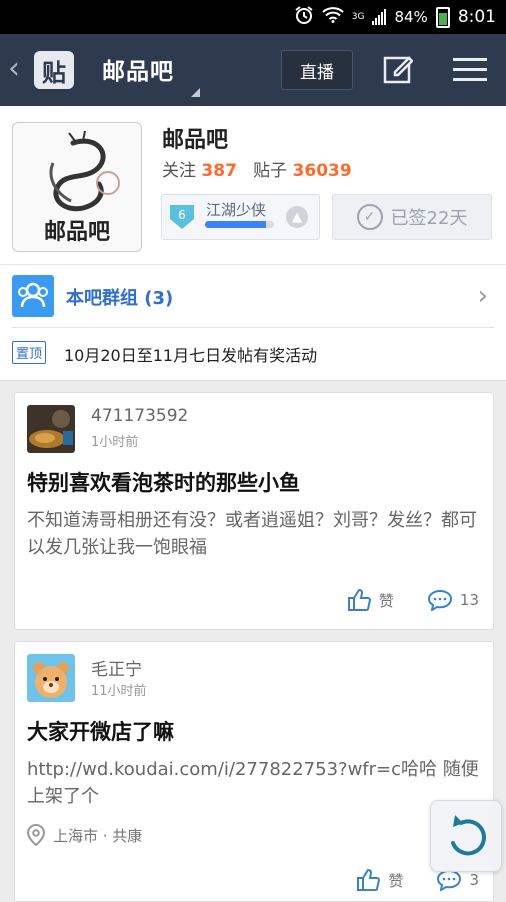 The width and height of the screenshot is (506, 902). What do you see at coordinates (54, 70) in the screenshot?
I see `tieba-logo: 贴` at bounding box center [54, 70].